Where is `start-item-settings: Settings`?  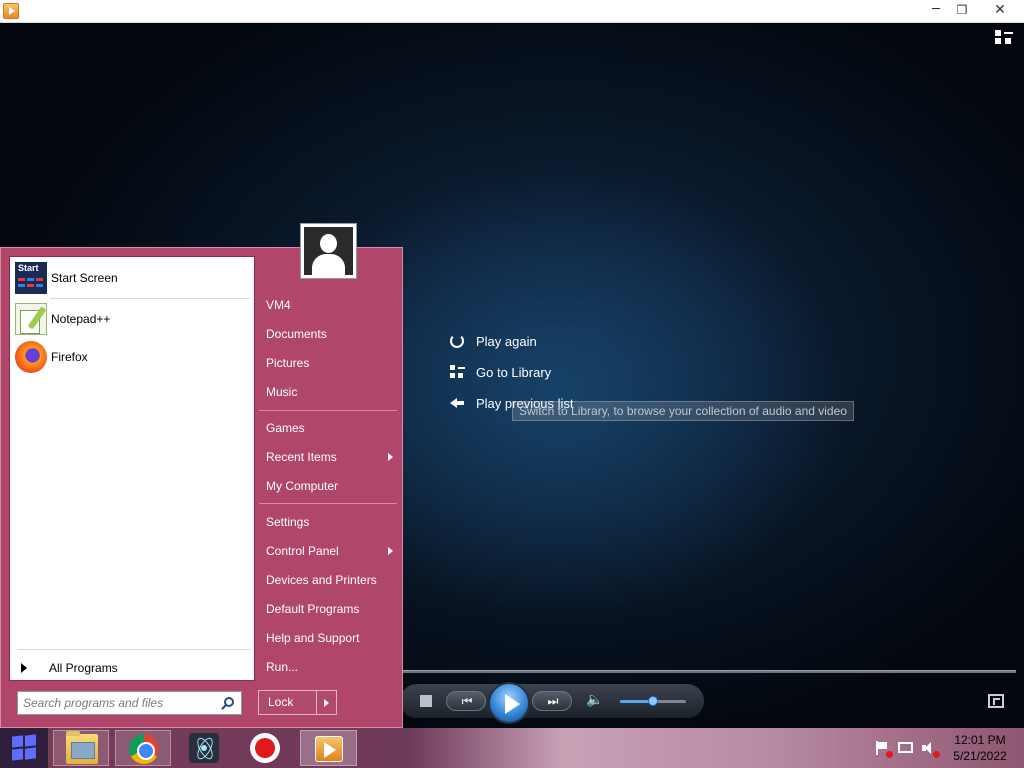
start-item-settings: Settings is located at coordinates (329, 522).